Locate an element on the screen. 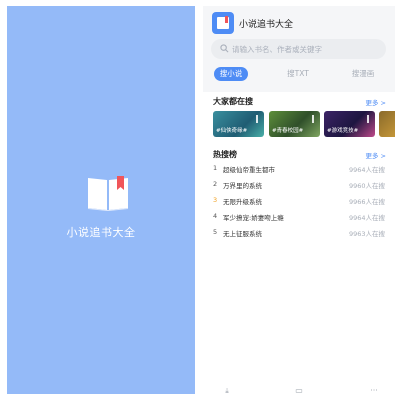 The image size is (400, 400). rank-number: 4 is located at coordinates (215, 216).